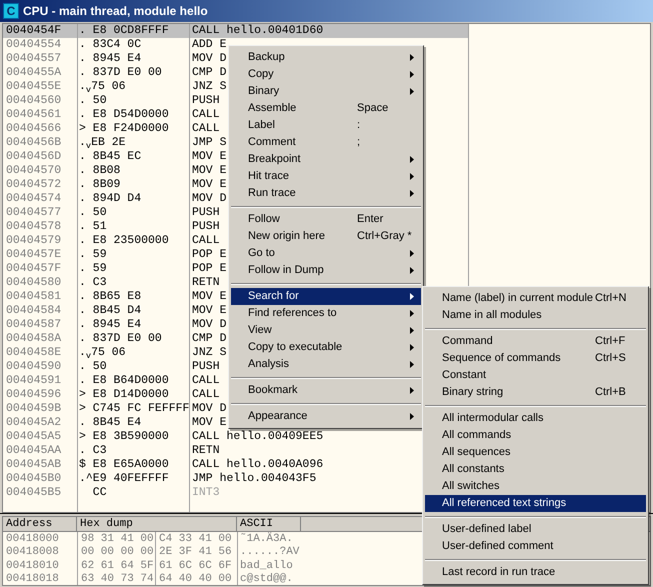 The width and height of the screenshot is (653, 587). Describe the element at coordinates (326, 142) in the screenshot. I see `menu-item: Comment ;` at that location.